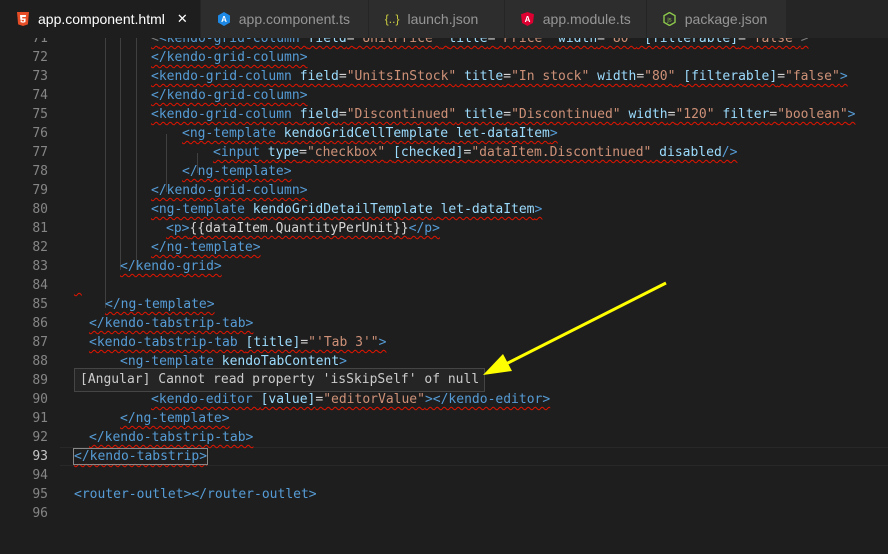 This screenshot has width=888, height=554. What do you see at coordinates (229, 57) in the screenshot?
I see `code-line-72: </kendo-grid-column>` at bounding box center [229, 57].